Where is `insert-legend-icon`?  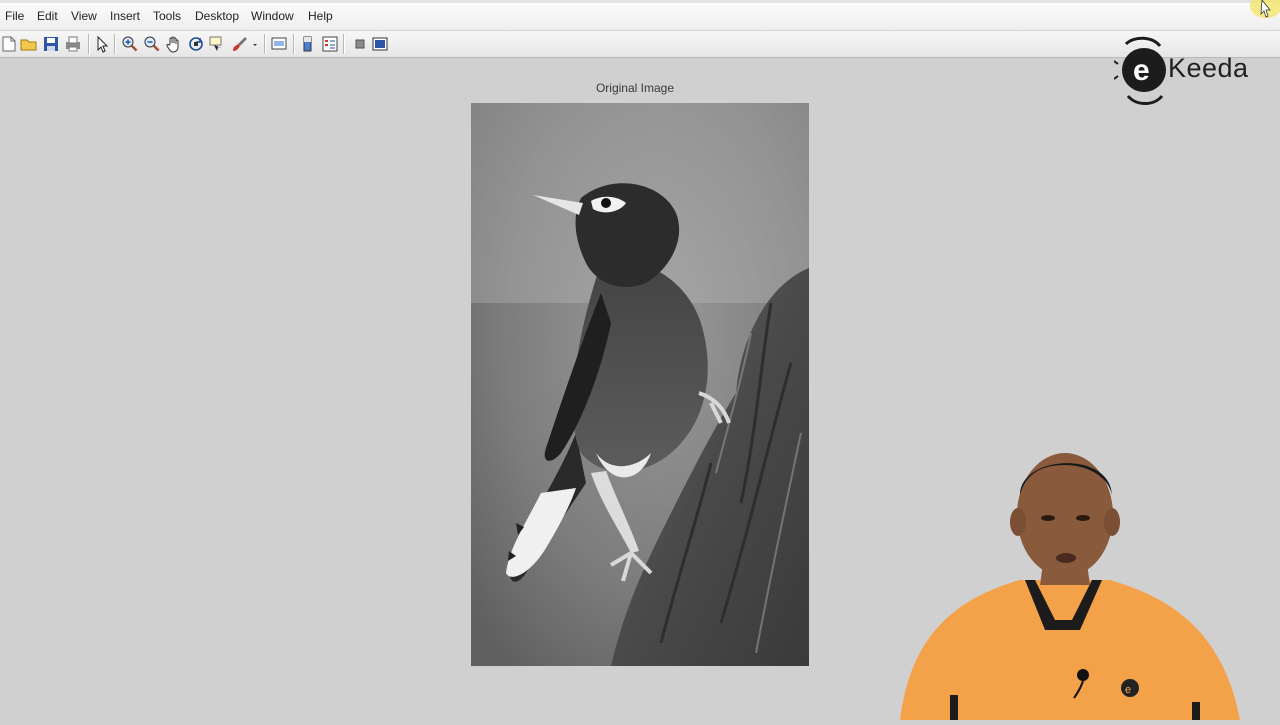
insert-legend-icon is located at coordinates (330, 44).